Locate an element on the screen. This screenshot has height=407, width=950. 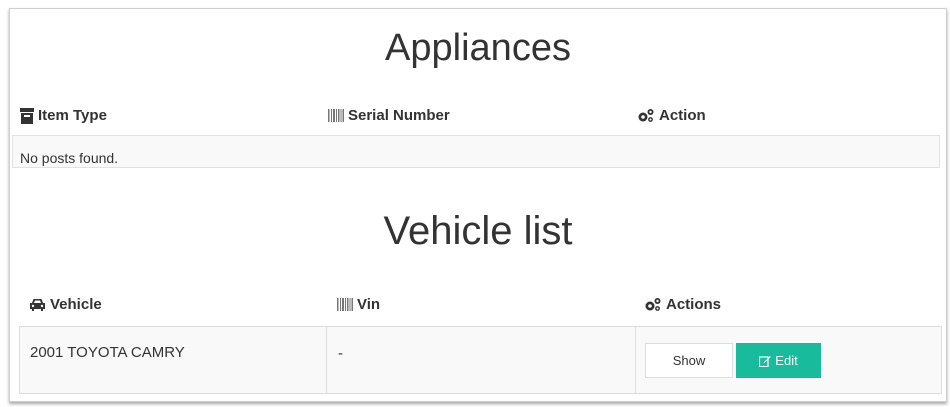
column-header-label: Vin is located at coordinates (369, 304).